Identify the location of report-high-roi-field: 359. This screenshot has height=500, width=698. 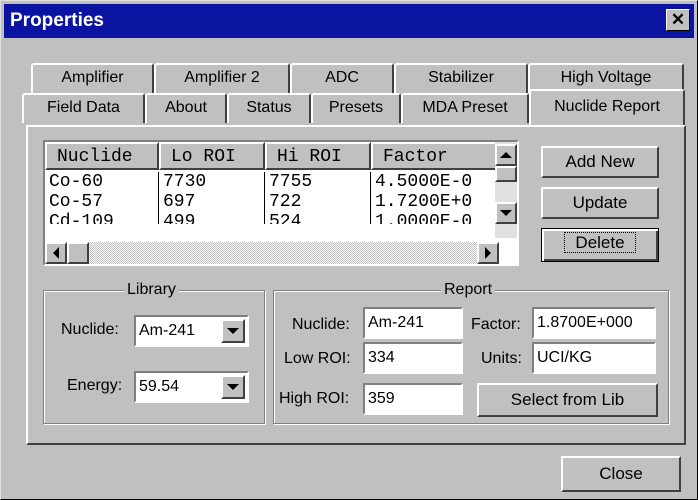
(413, 399).